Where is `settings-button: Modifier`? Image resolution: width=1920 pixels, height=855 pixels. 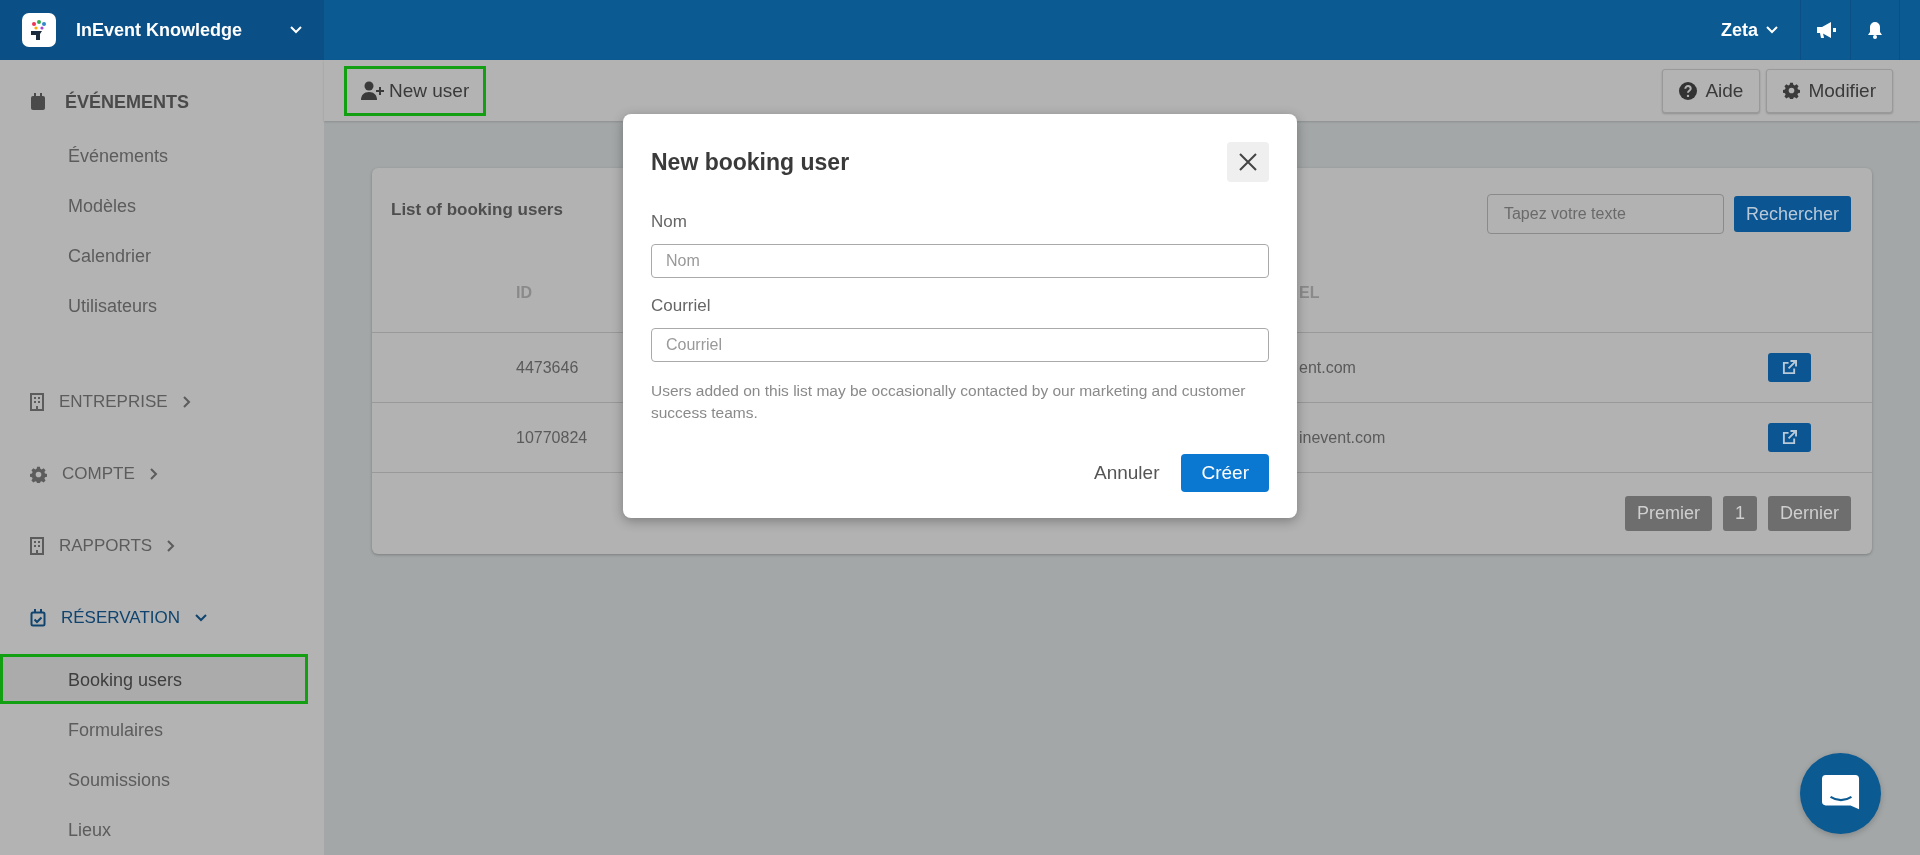 settings-button: Modifier is located at coordinates (1829, 90).